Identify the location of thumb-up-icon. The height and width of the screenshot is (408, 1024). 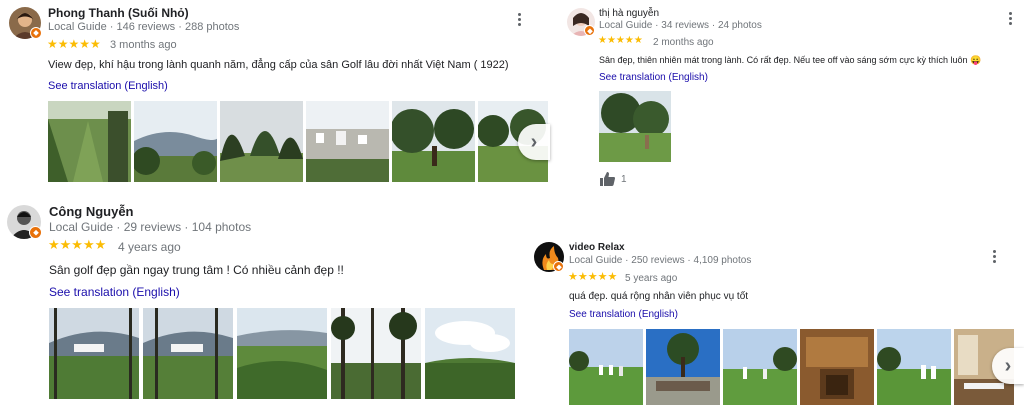
(607, 179).